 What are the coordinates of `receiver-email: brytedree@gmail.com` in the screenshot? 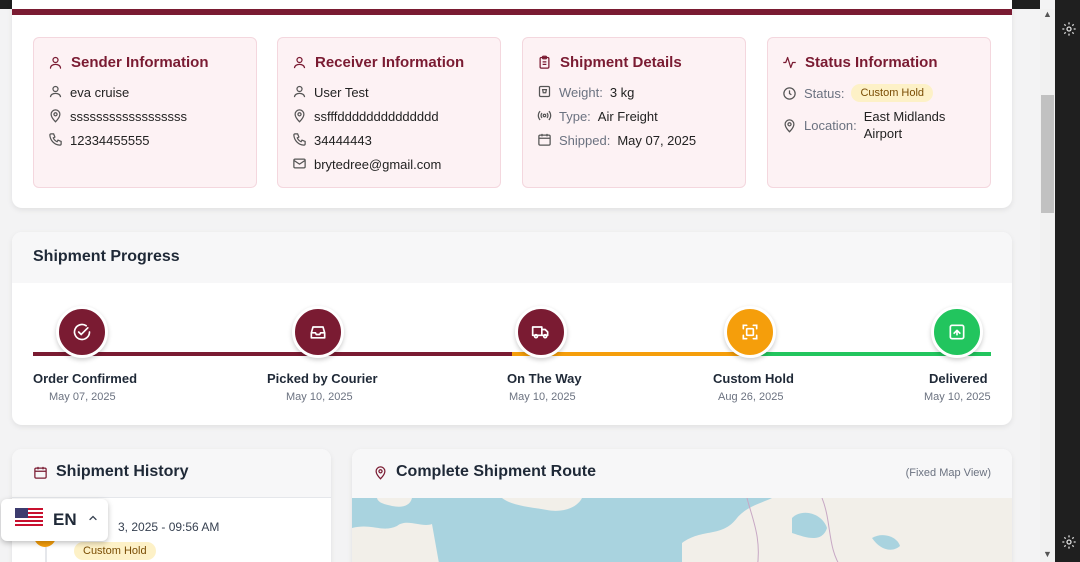 It's located at (377, 164).